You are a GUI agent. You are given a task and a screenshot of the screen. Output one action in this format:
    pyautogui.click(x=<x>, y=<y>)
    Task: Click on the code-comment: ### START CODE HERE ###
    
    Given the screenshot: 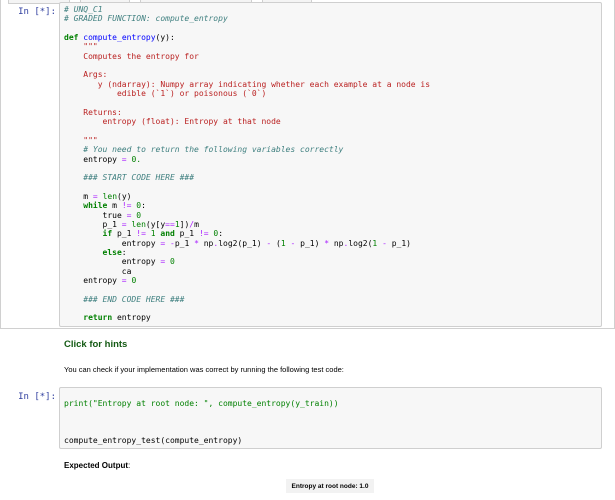 What is the action you would take?
    pyautogui.click(x=129, y=178)
    